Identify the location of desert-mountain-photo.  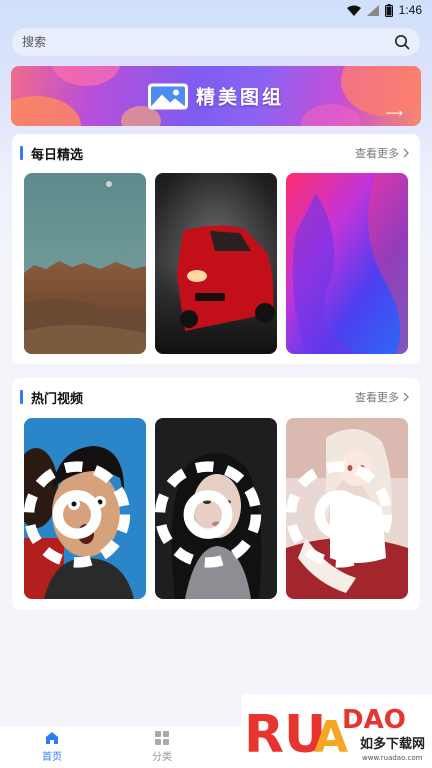
(85, 263).